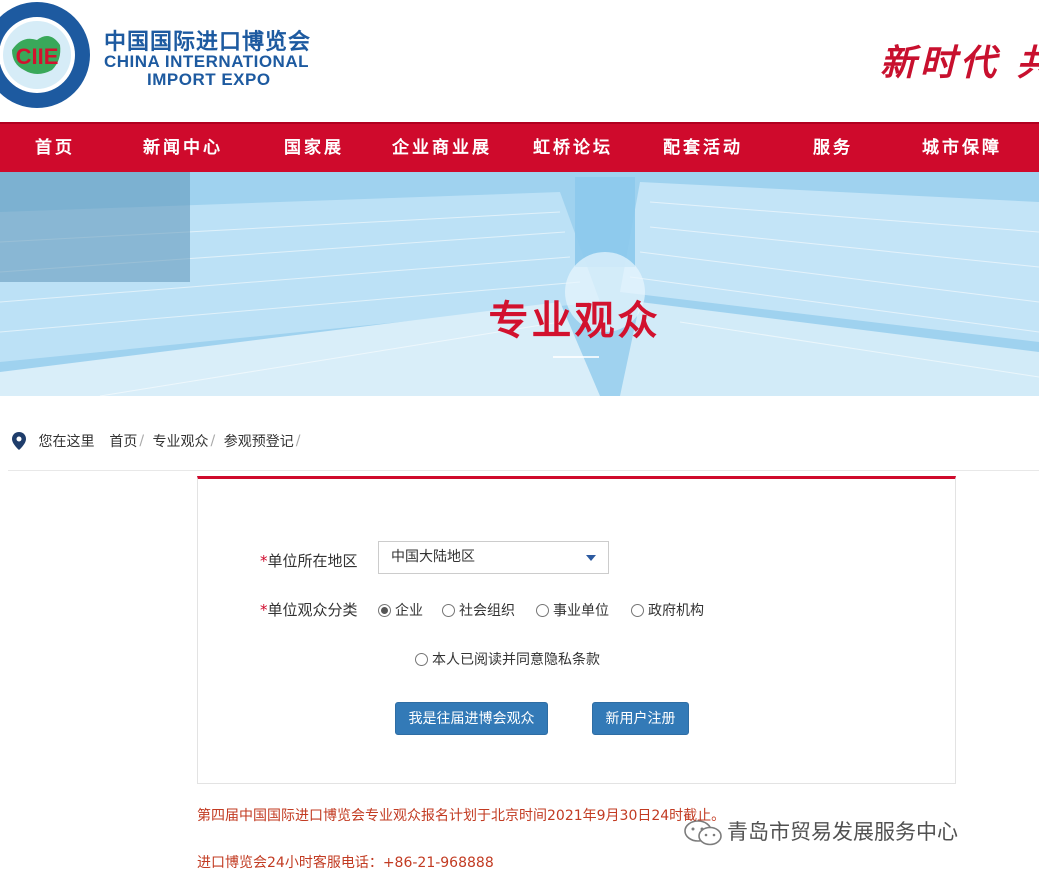 This screenshot has width=1039, height=878. What do you see at coordinates (516, 660) in the screenshot?
I see `privacy-agreement-label: 本人已阅读并同意隐私条款` at bounding box center [516, 660].